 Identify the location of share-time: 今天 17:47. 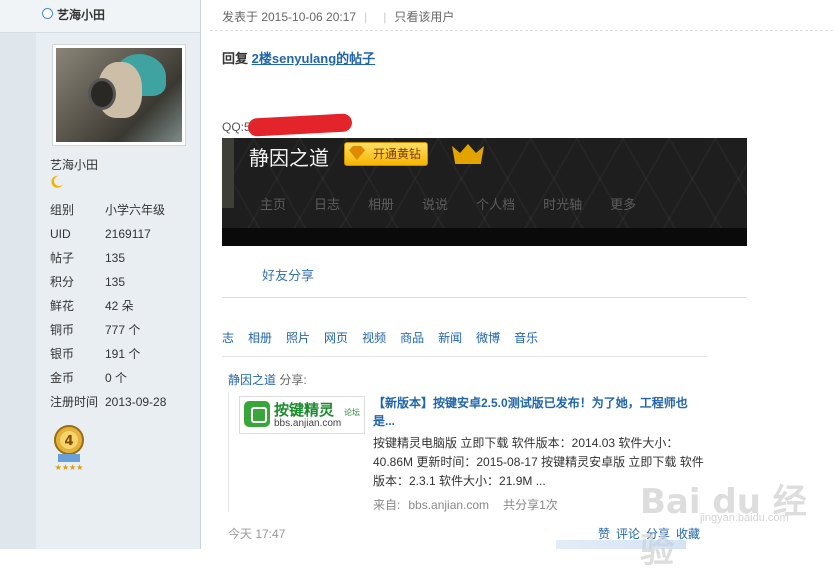
(257, 534).